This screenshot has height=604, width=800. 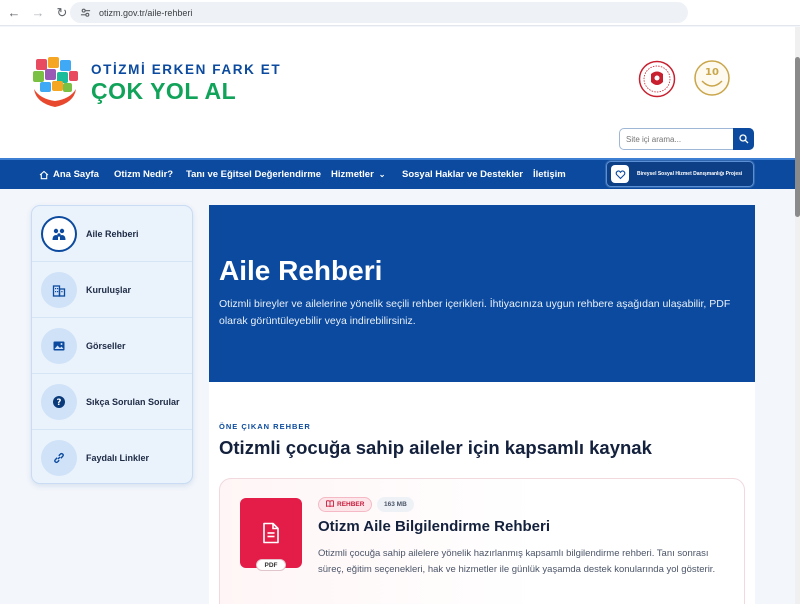 I want to click on page-scrollbar, so click(x=797, y=315).